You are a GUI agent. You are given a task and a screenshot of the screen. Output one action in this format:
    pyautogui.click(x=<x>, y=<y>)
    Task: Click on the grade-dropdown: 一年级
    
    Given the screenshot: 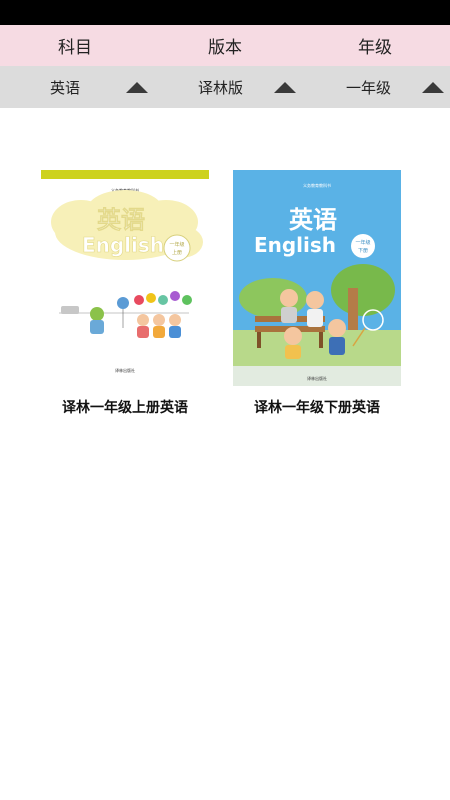 What is the action you would take?
    pyautogui.click(x=376, y=87)
    